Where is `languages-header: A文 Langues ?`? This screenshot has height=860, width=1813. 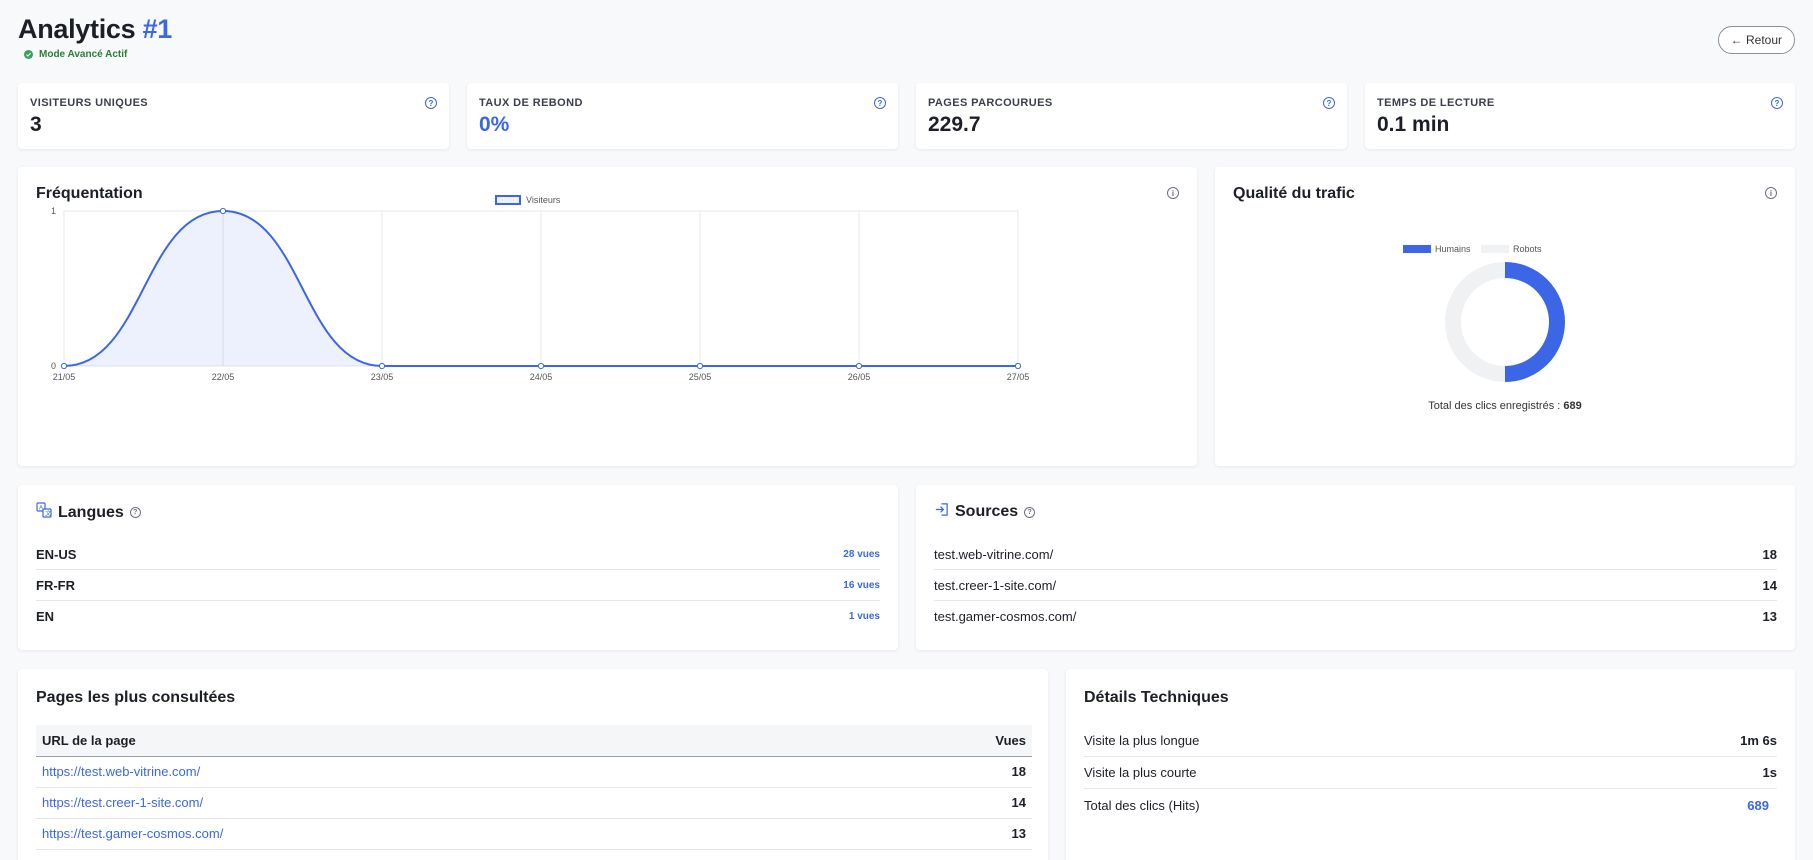
languages-header: A文 Langues ? is located at coordinates (88, 512).